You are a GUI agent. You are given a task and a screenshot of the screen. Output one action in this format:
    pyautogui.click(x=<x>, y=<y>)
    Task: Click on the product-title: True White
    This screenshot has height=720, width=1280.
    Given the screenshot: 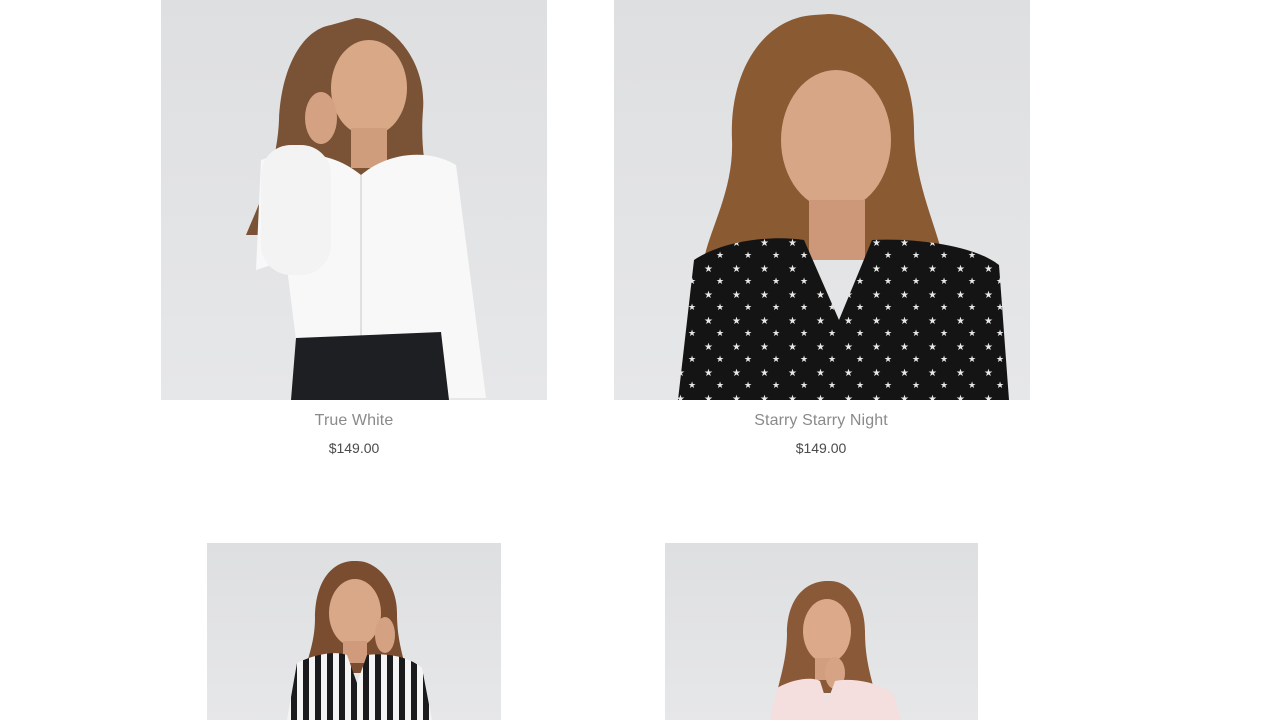 What is the action you would take?
    pyautogui.click(x=354, y=421)
    